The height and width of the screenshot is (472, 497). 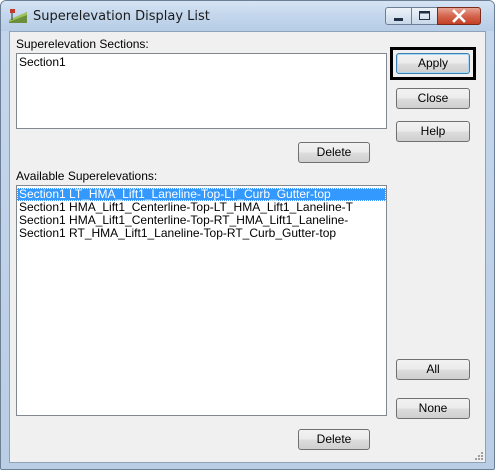 What do you see at coordinates (398, 16) in the screenshot?
I see `minimize-button` at bounding box center [398, 16].